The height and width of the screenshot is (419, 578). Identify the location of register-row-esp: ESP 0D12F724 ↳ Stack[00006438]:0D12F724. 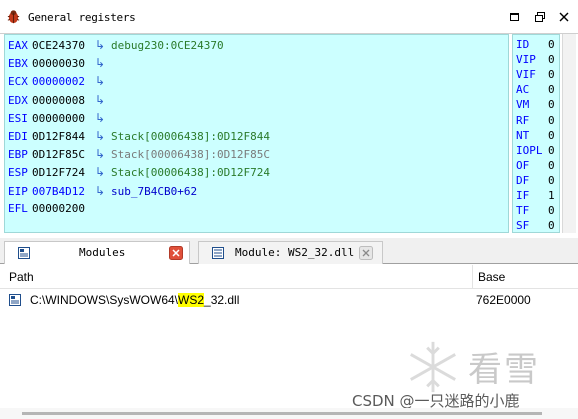
(139, 172).